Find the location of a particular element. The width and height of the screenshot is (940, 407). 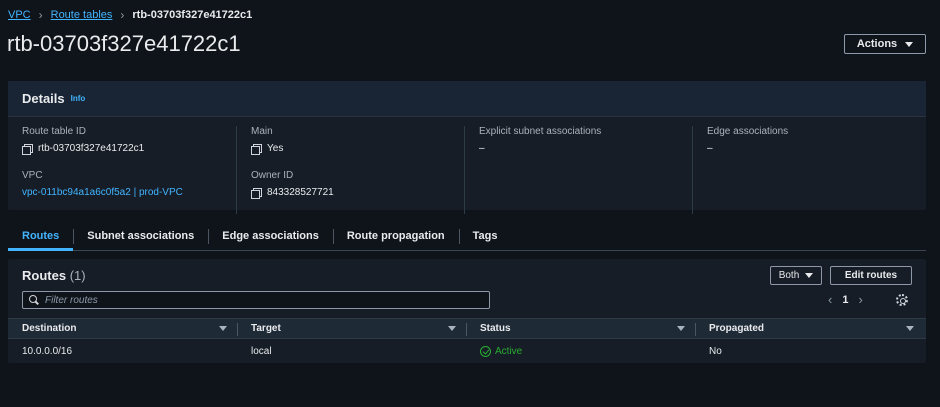

pagination: ‹ 1 › is located at coordinates (845, 299).